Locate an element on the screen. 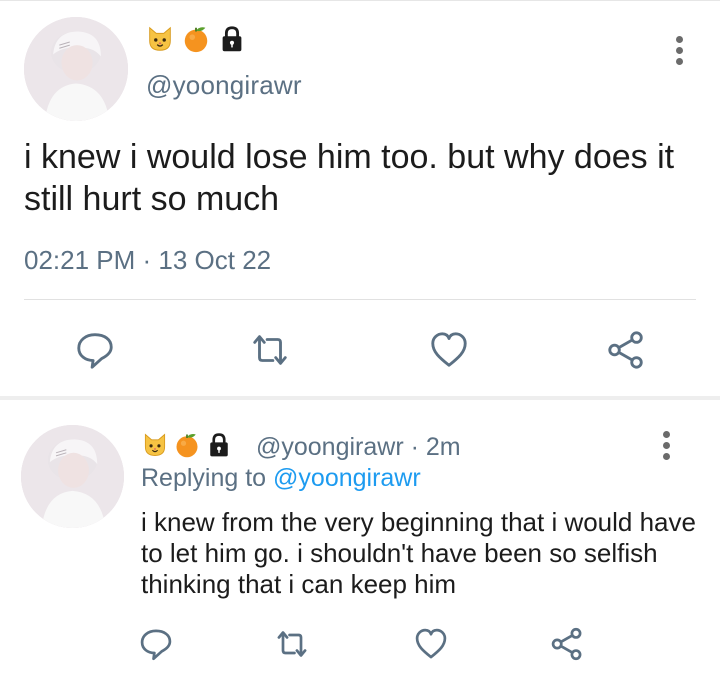  replying-to: Replying to @yoongirawr is located at coordinates (281, 478).